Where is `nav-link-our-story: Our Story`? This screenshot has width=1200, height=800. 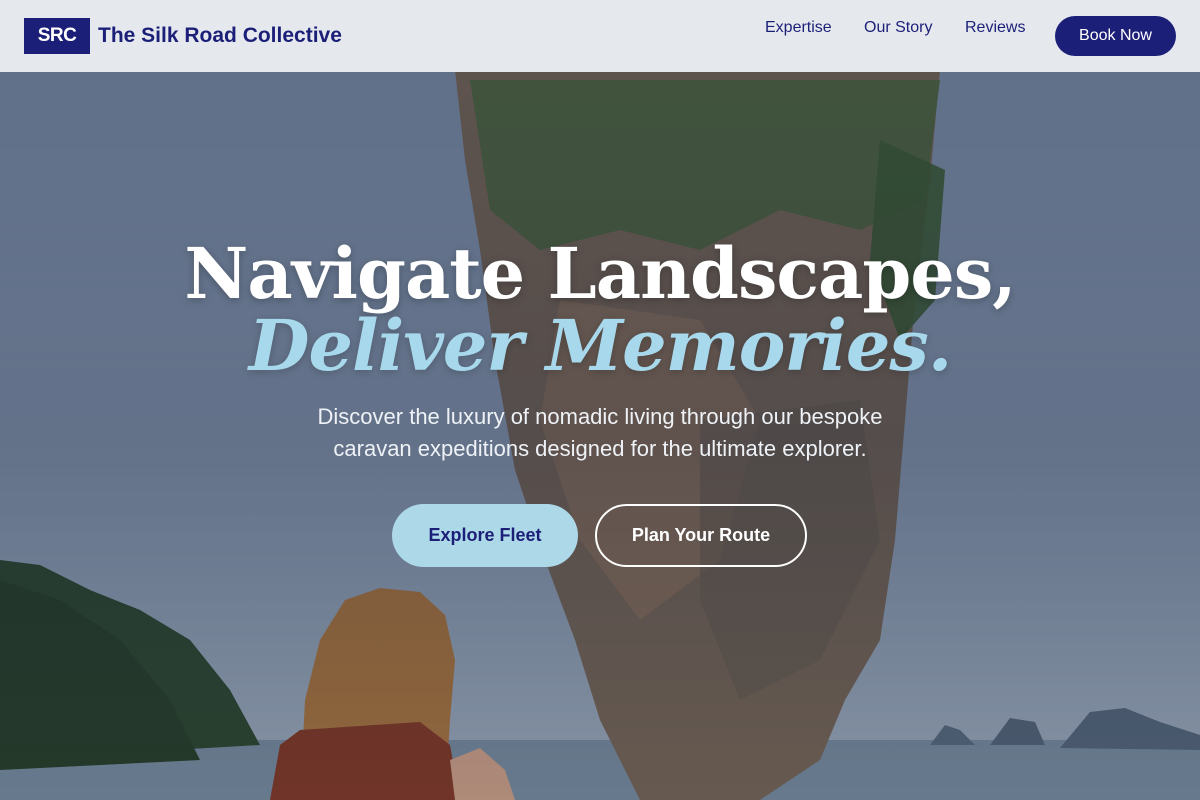 nav-link-our-story: Our Story is located at coordinates (898, 28).